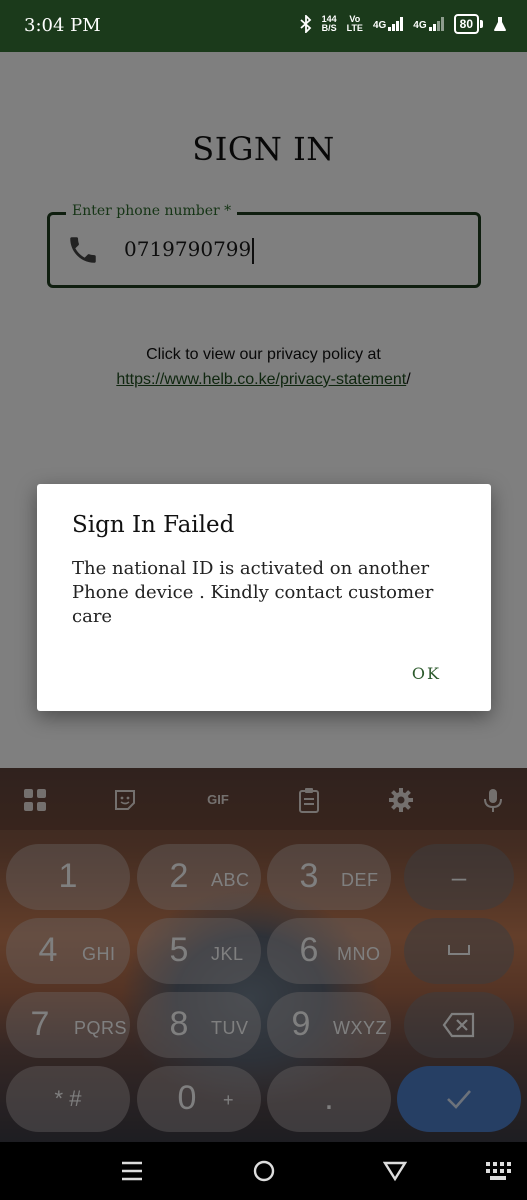 Image resolution: width=527 pixels, height=1200 pixels. What do you see at coordinates (62, 25) in the screenshot?
I see `status-time: 3:04 PM` at bounding box center [62, 25].